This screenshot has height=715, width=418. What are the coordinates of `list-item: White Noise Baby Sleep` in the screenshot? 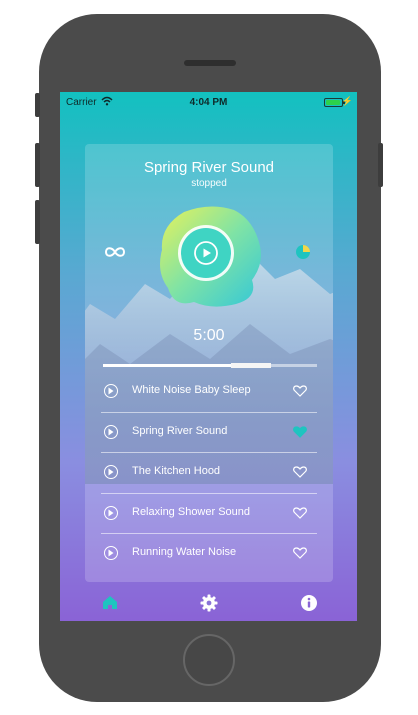 It's located at (209, 392).